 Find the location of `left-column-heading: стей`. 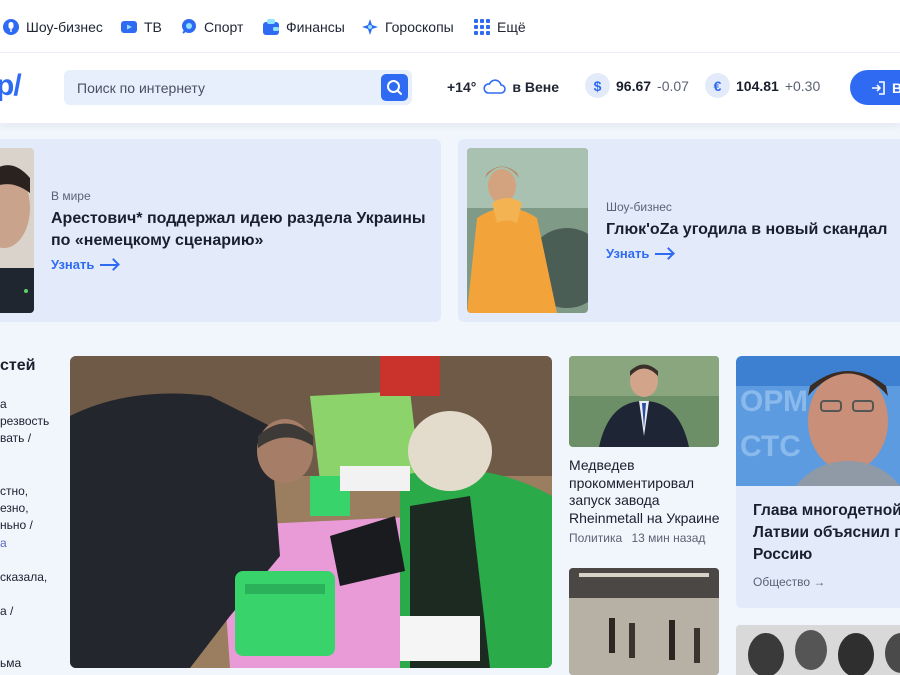

left-column-heading: стей is located at coordinates (18, 365).